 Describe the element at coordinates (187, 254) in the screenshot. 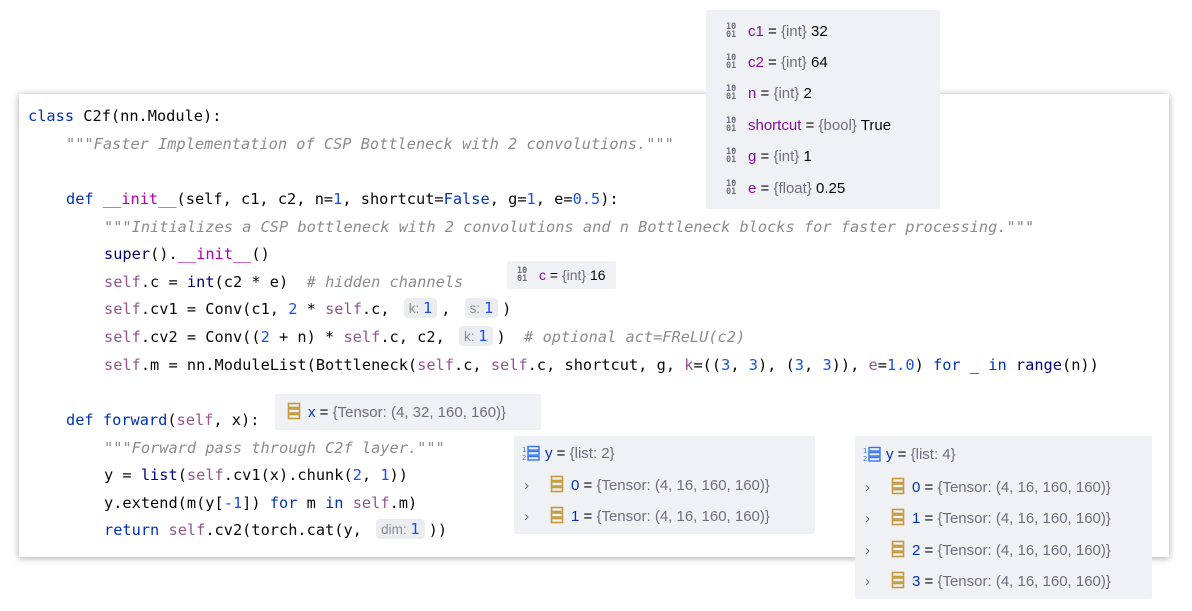

I see `code-line: super().__init__()` at that location.